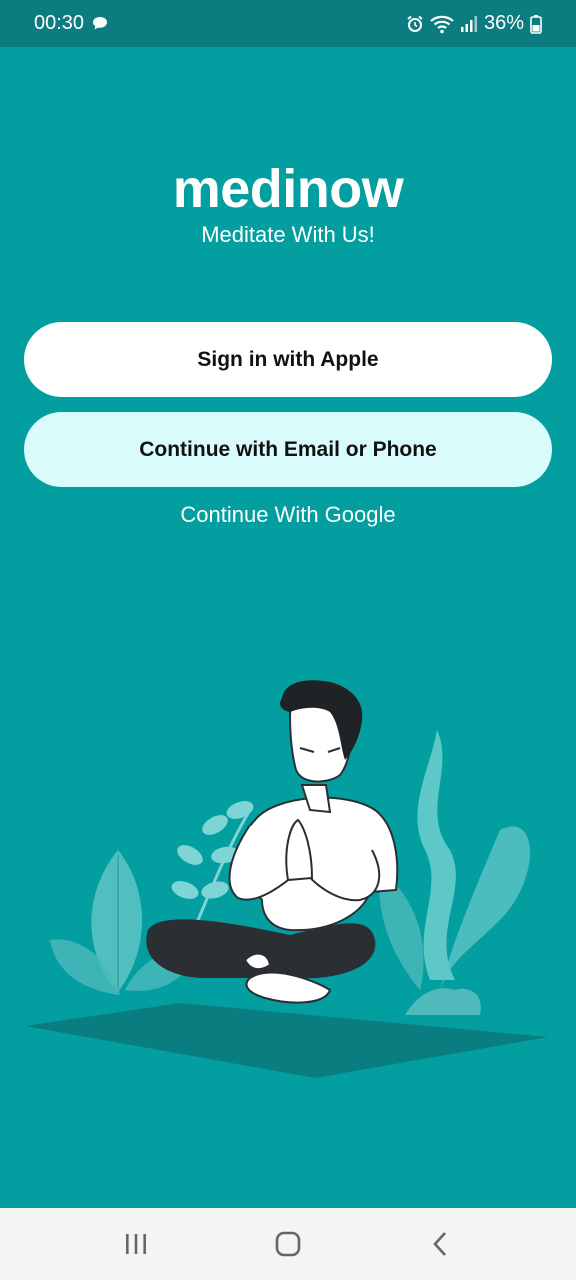 Image resolution: width=576 pixels, height=1280 pixels. What do you see at coordinates (469, 24) in the screenshot?
I see `signal-icon` at bounding box center [469, 24].